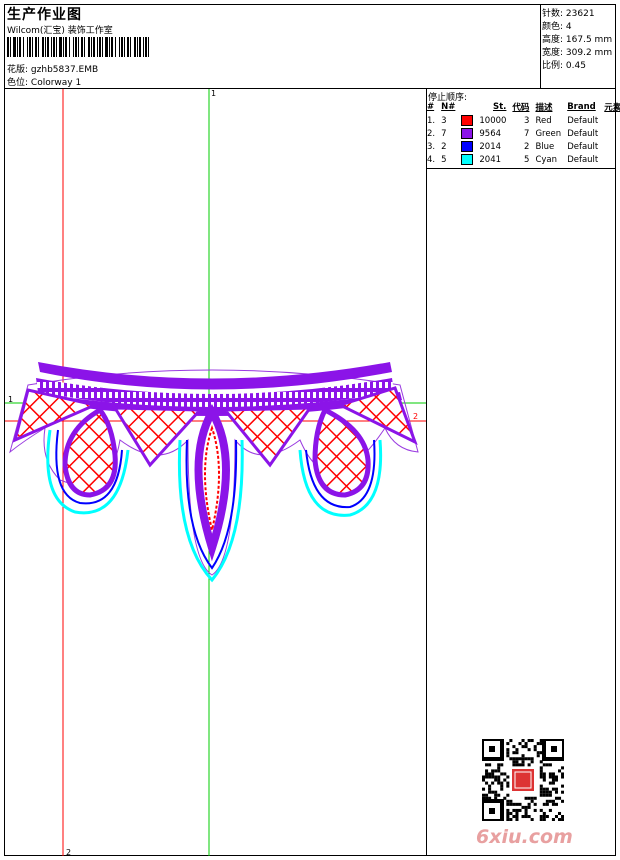  What do you see at coordinates (69, 852) in the screenshot?
I see `guide-label-bottom: 2` at bounding box center [69, 852].